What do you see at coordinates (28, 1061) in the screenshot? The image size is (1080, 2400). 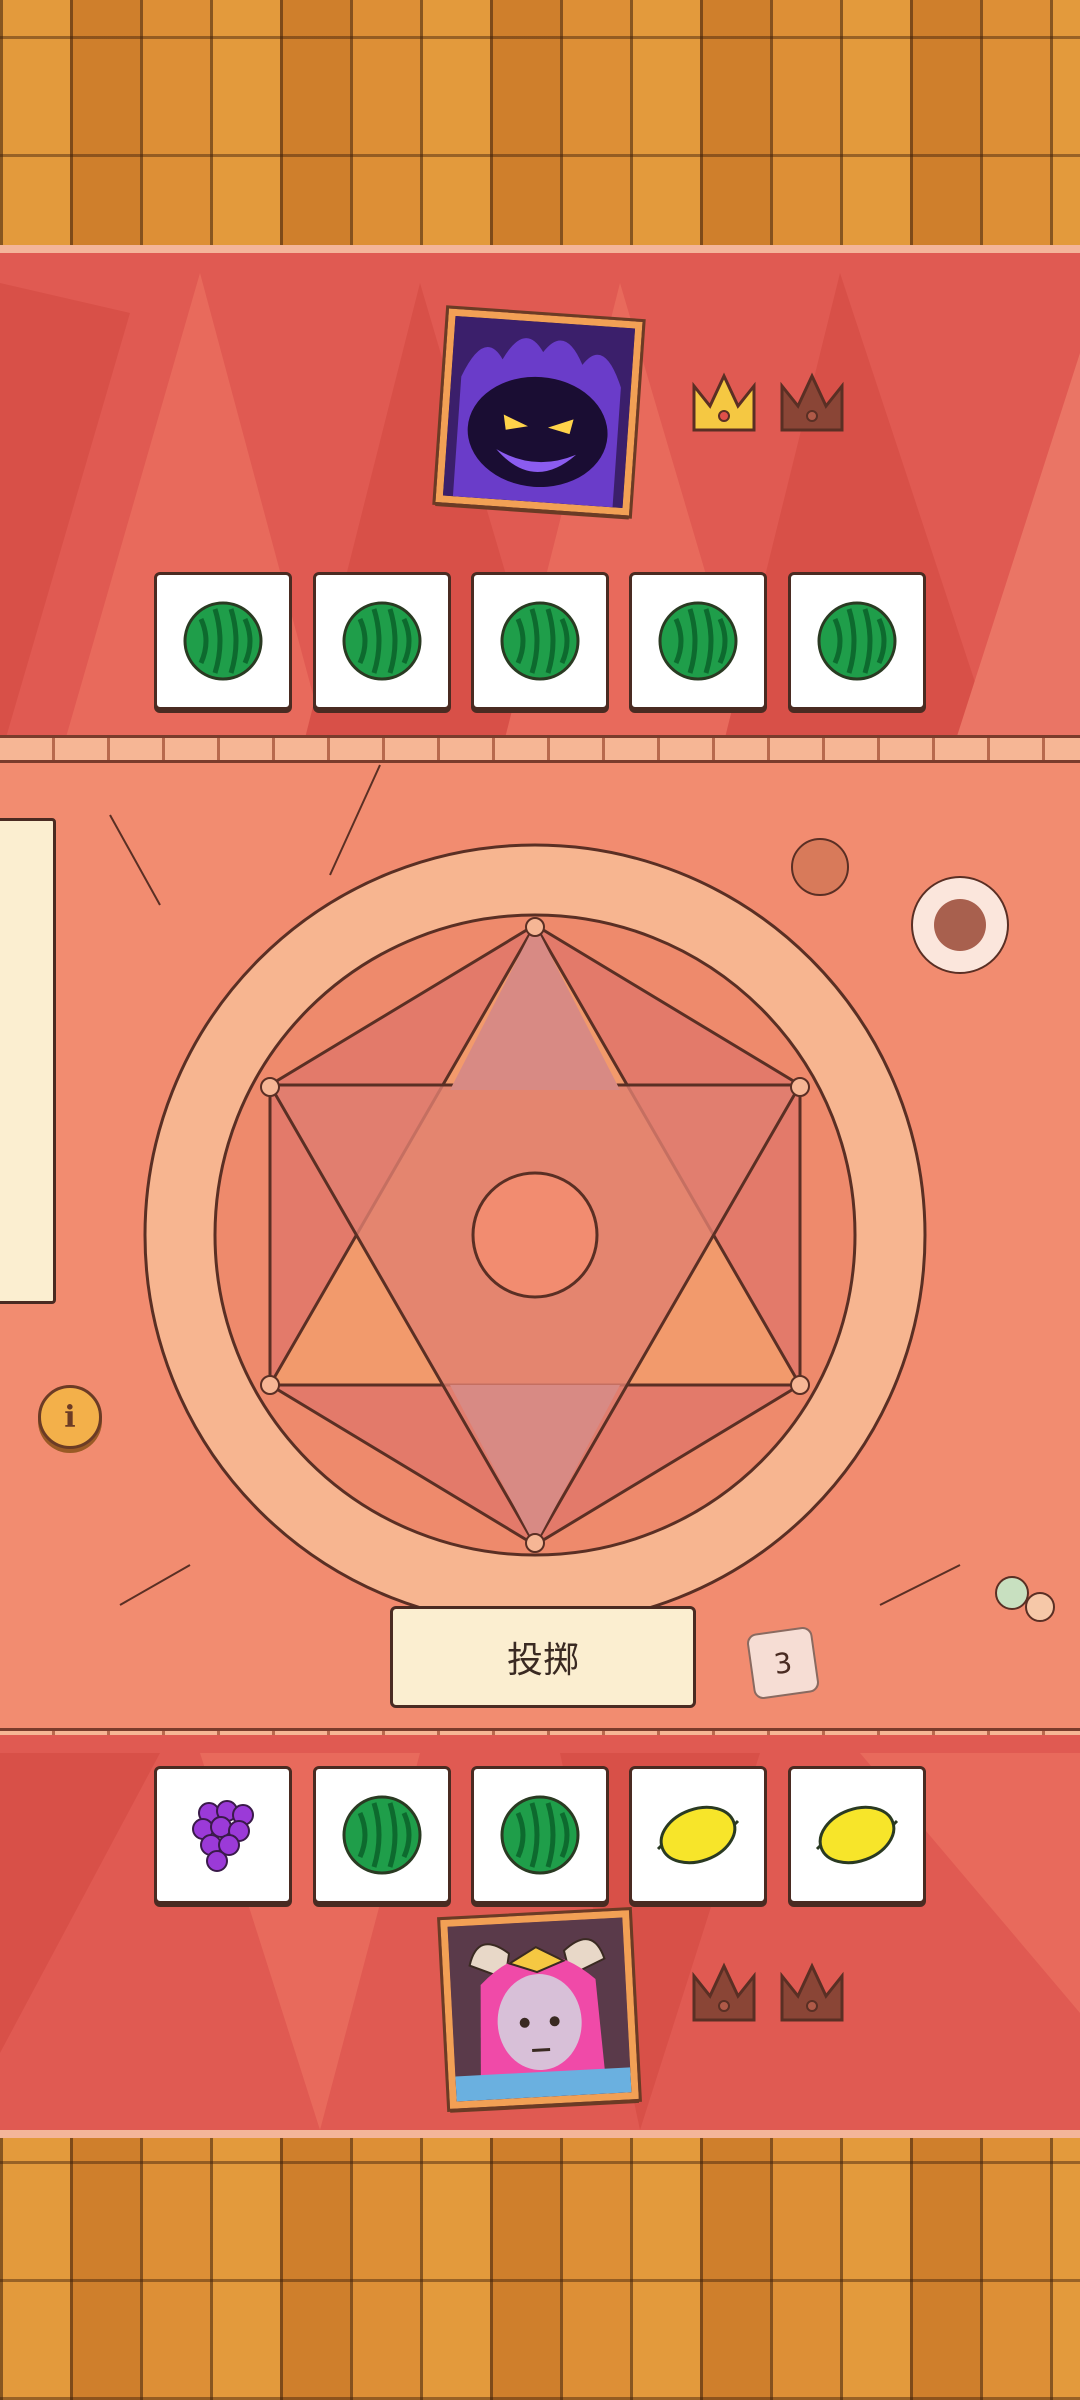 I see `score-scroll` at bounding box center [28, 1061].